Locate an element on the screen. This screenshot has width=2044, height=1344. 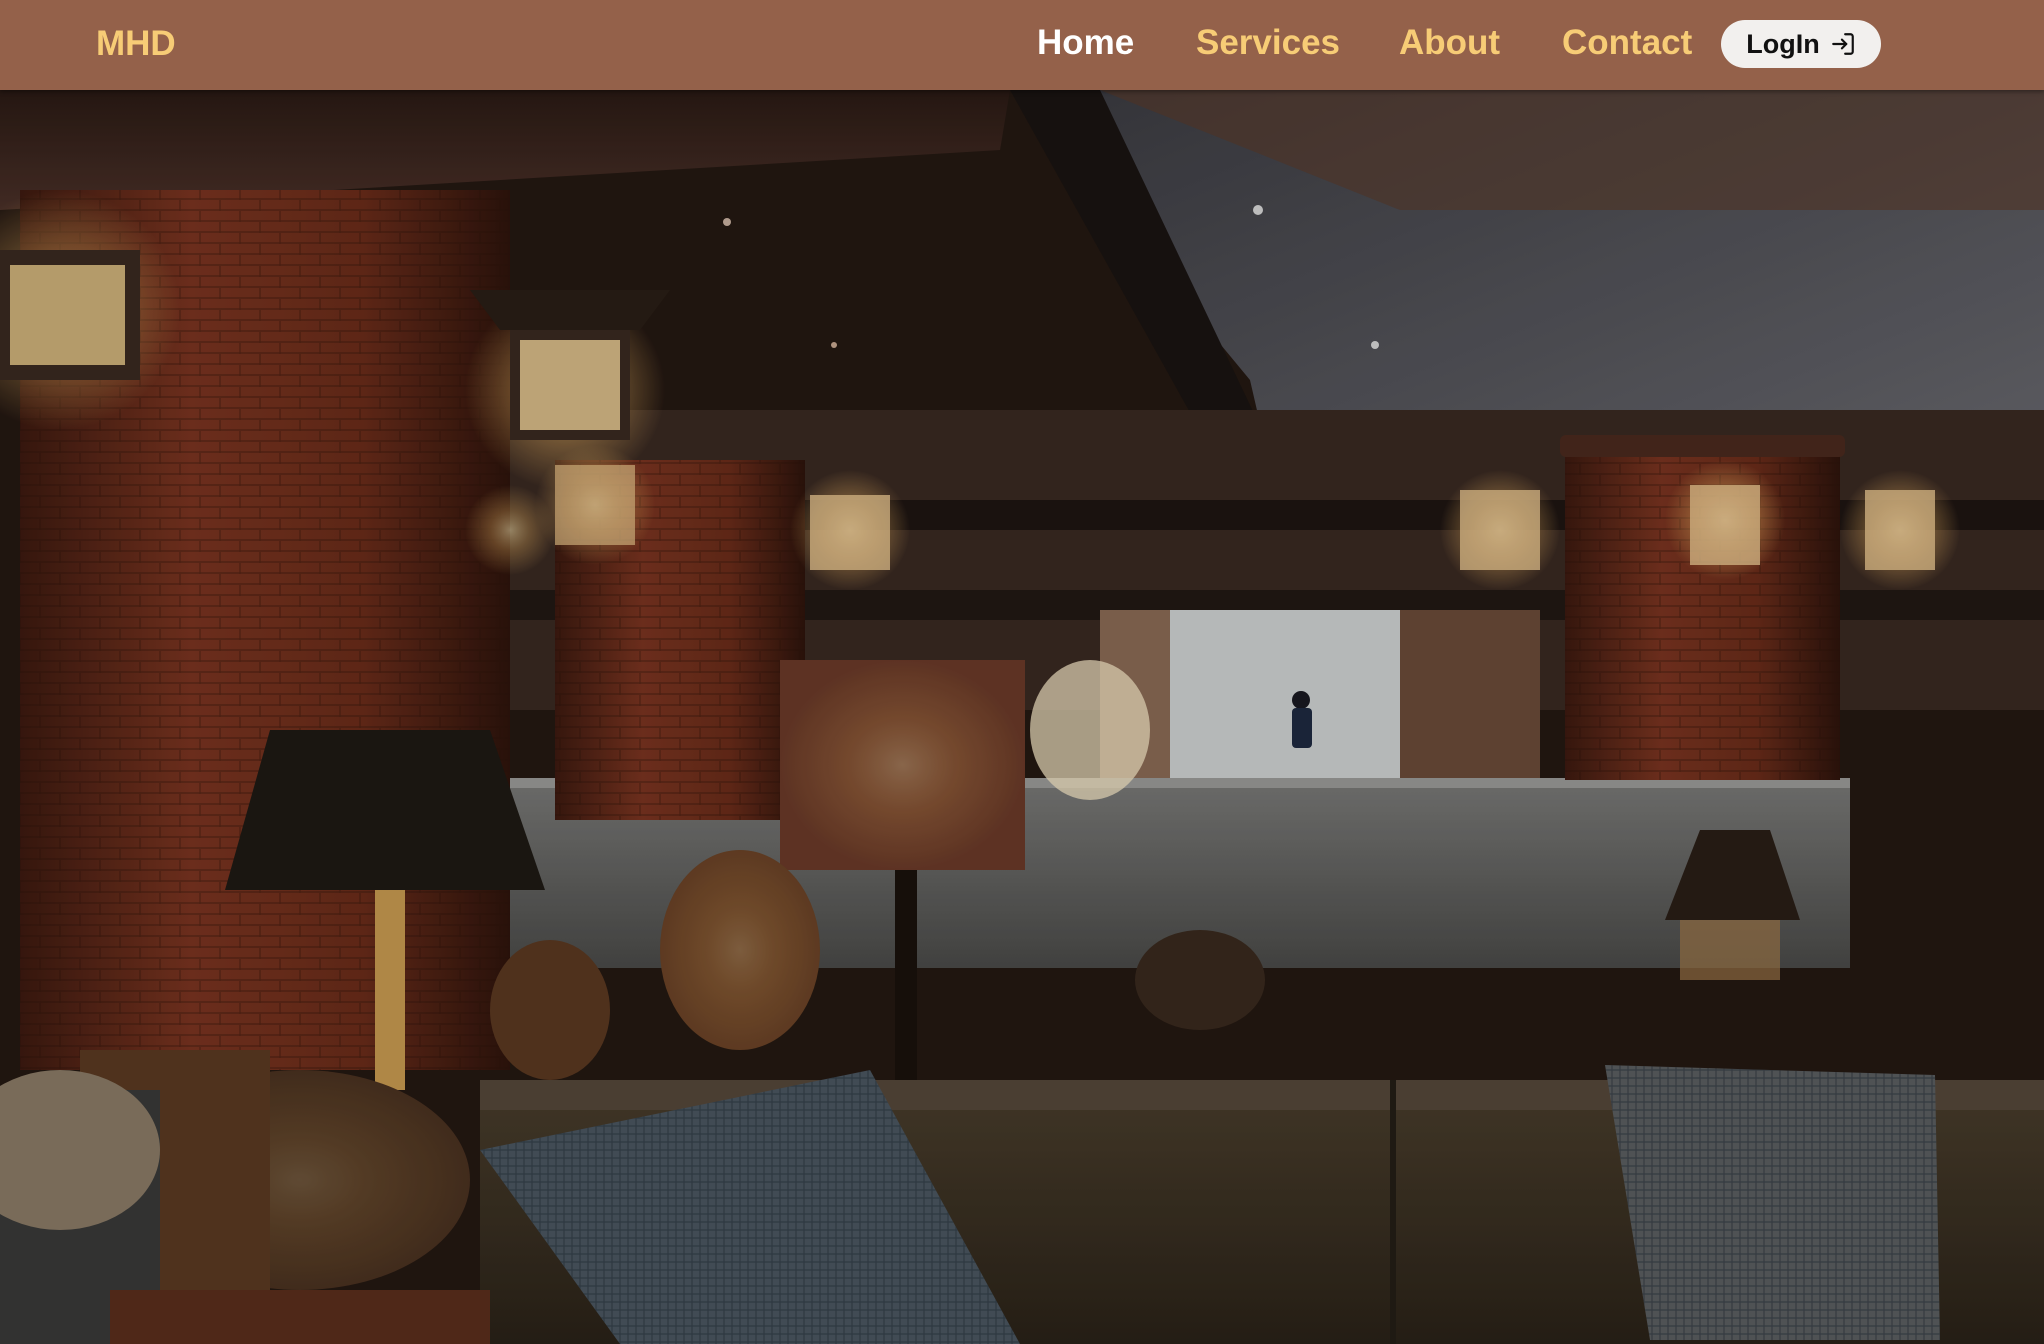
nav-contact: Contact is located at coordinates (1627, 43).